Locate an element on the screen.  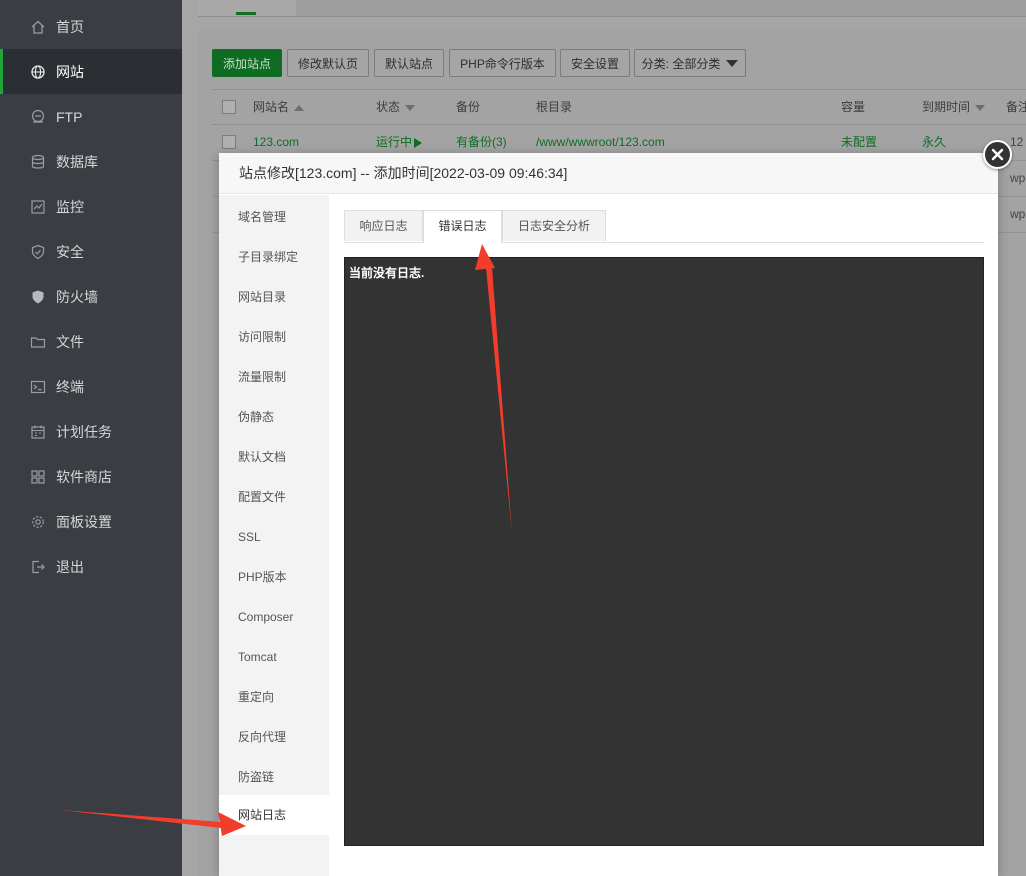
nav-item-hotlink: 防盗链 is located at coordinates (274, 777).